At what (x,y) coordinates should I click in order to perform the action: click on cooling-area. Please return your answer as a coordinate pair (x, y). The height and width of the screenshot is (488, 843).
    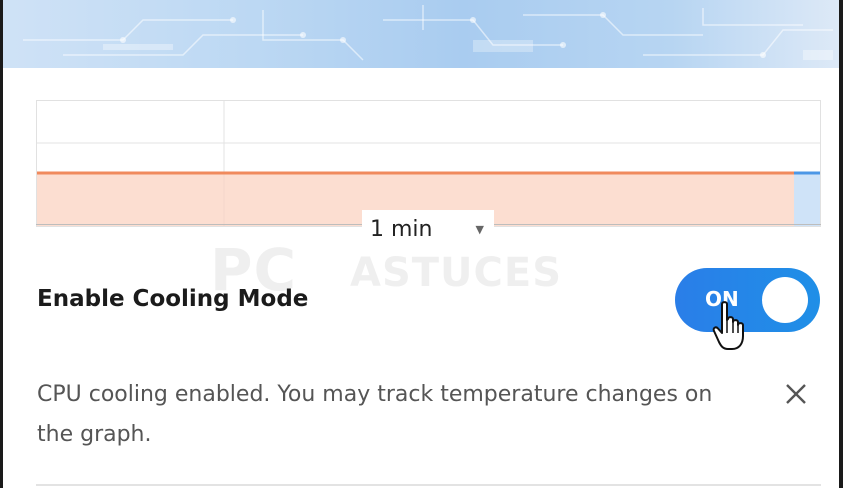
    Looking at the image, I should click on (807, 199).